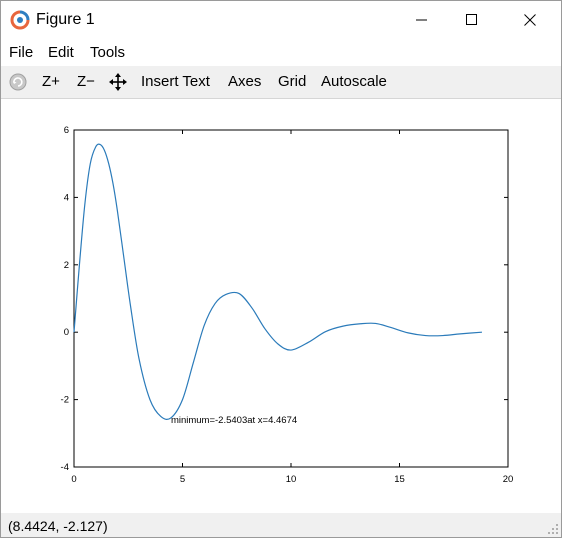 This screenshot has width=562, height=538. I want to click on zoom-out-button: Z−, so click(86, 81).